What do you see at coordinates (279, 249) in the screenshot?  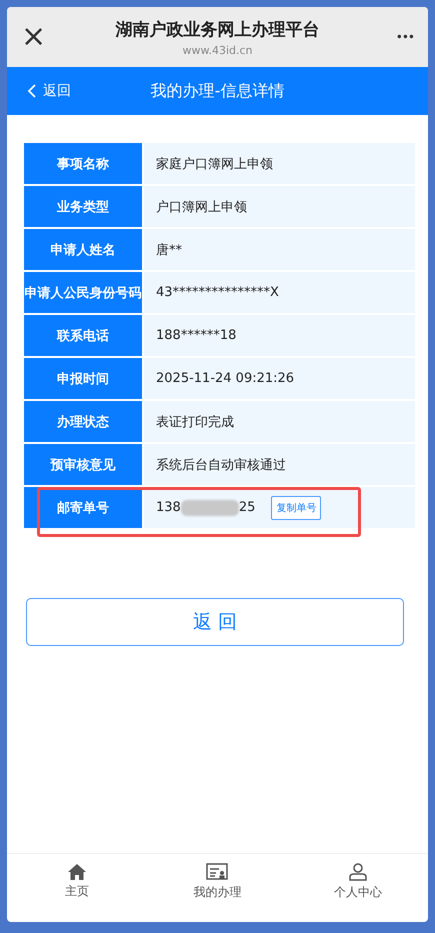 I see `field-value: 唐**` at bounding box center [279, 249].